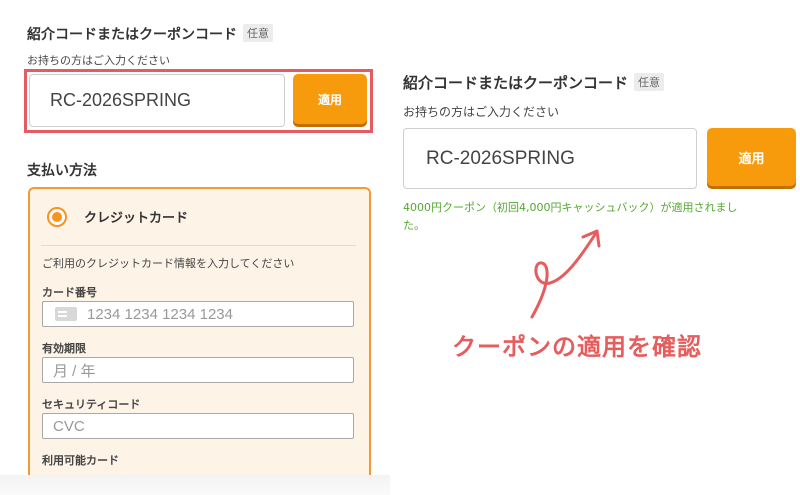  Describe the element at coordinates (69, 292) in the screenshot. I see `card-number-label: カード番号` at that location.